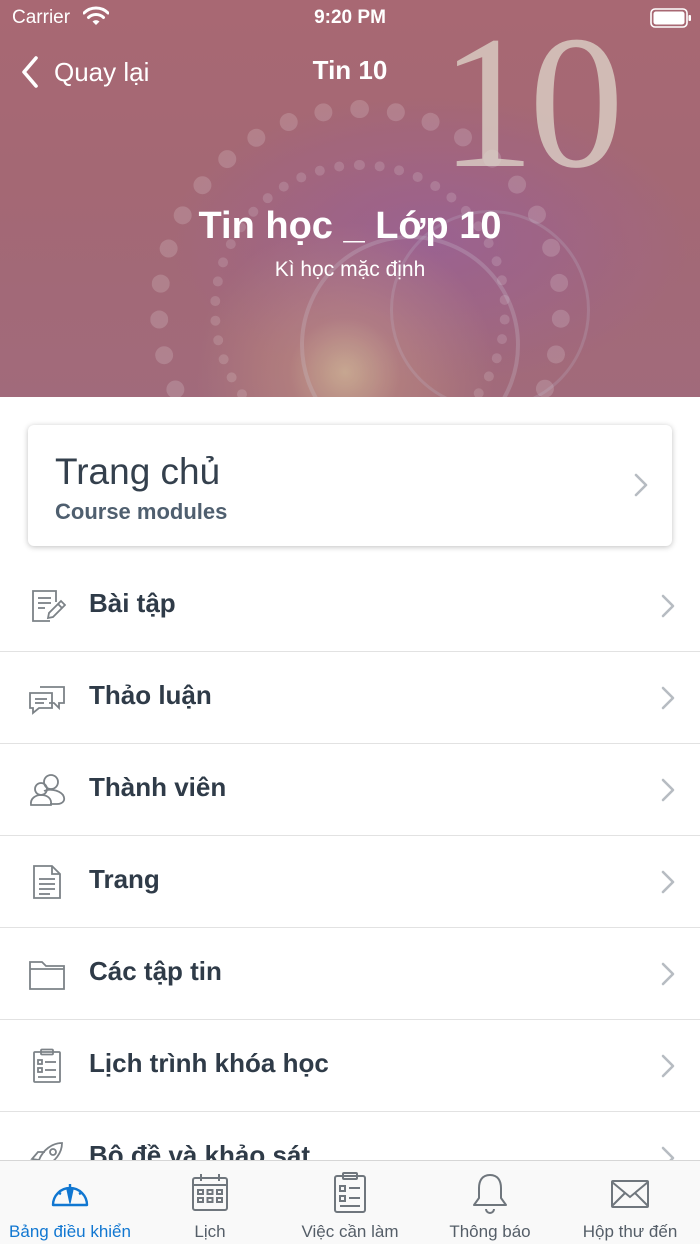 The image size is (700, 1244). I want to click on inbox-icon, so click(630, 1194).